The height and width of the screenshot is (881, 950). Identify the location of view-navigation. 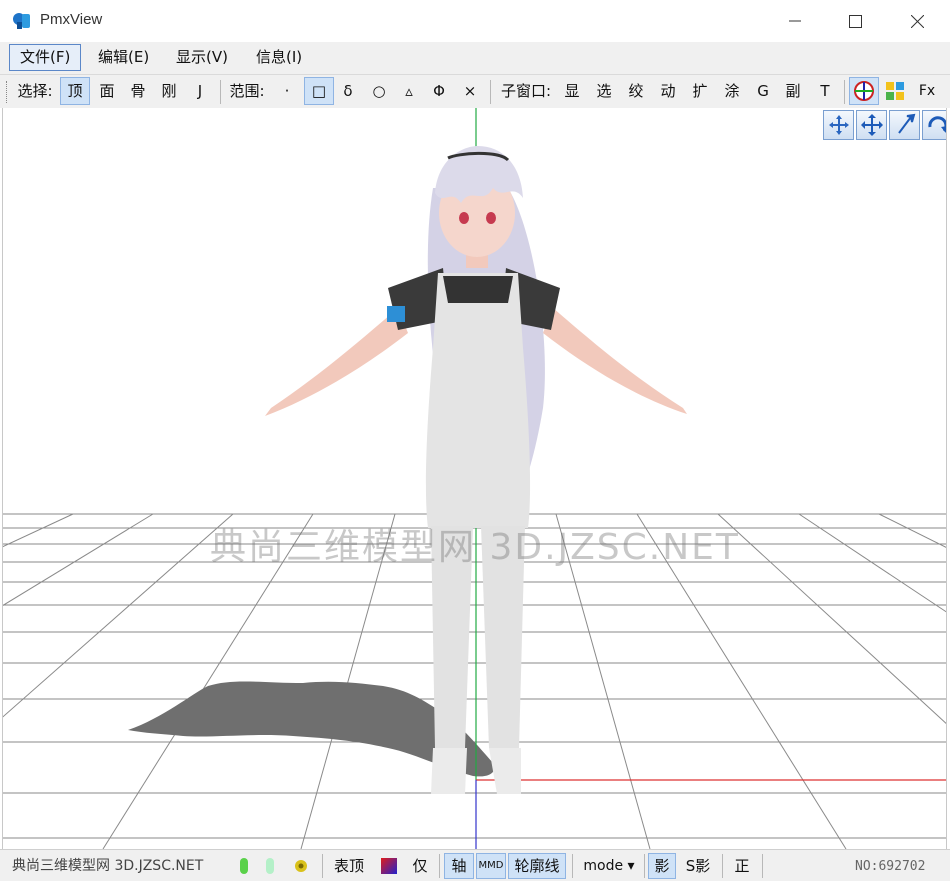
(884, 125).